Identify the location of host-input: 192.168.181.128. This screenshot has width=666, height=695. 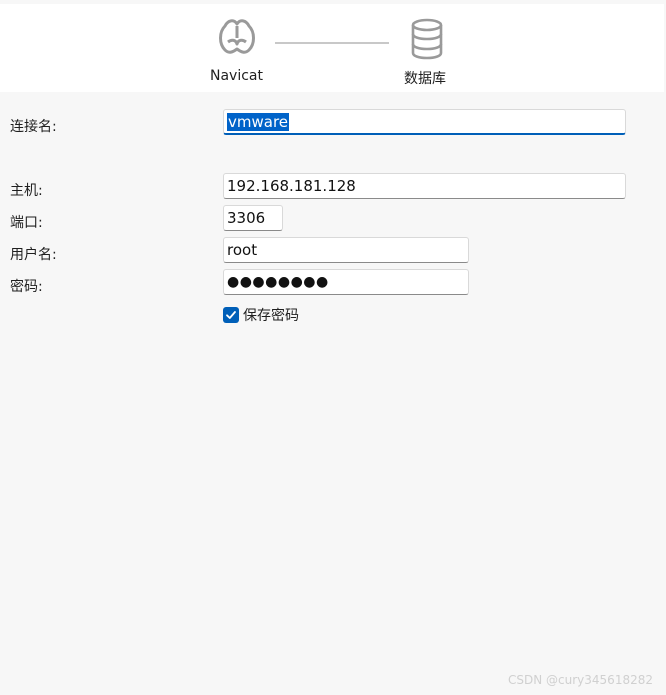
(424, 186).